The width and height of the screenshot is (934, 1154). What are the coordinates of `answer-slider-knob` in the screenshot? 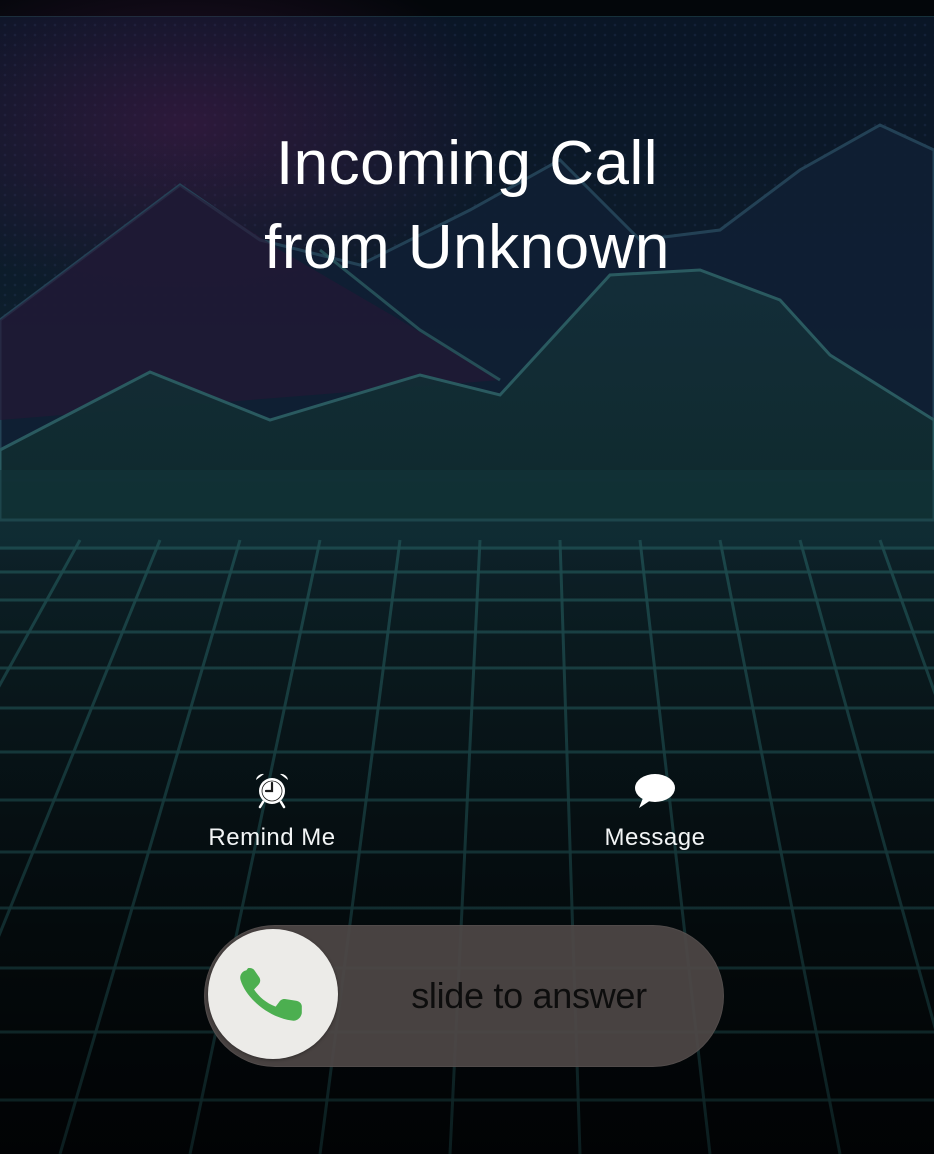 It's located at (273, 994).